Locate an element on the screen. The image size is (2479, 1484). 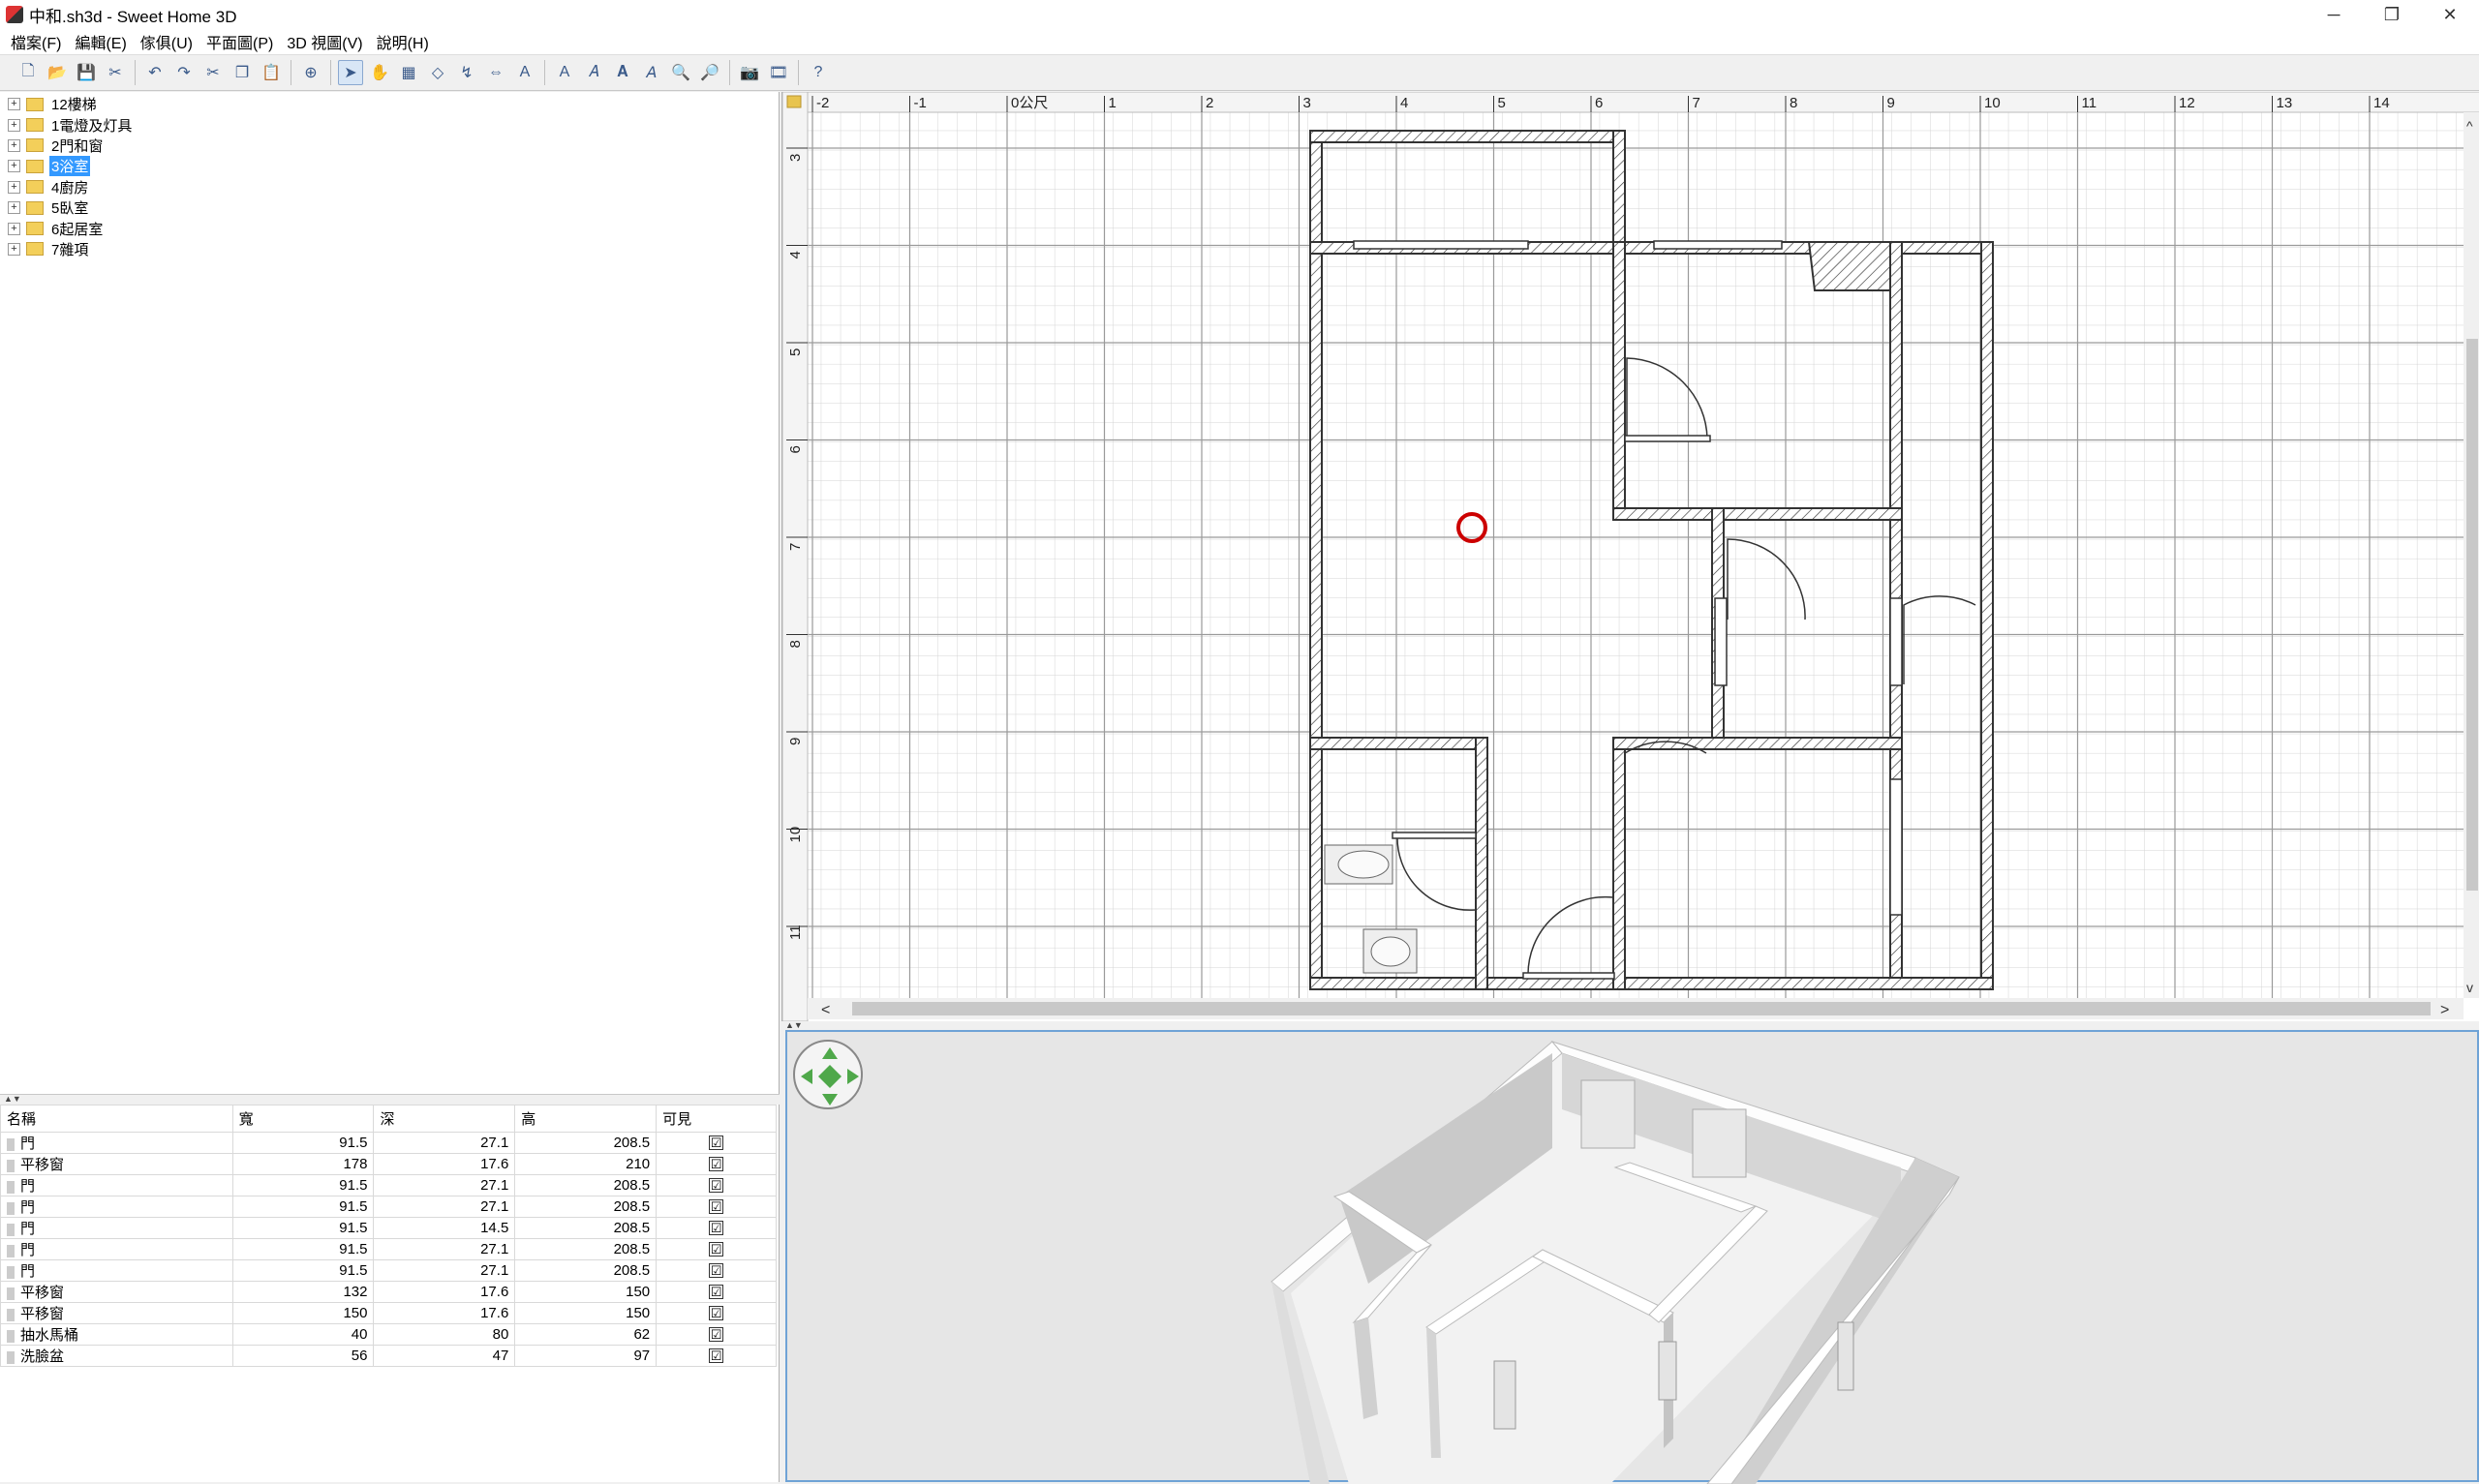
create-walls-icon: ▦ is located at coordinates (408, 72).